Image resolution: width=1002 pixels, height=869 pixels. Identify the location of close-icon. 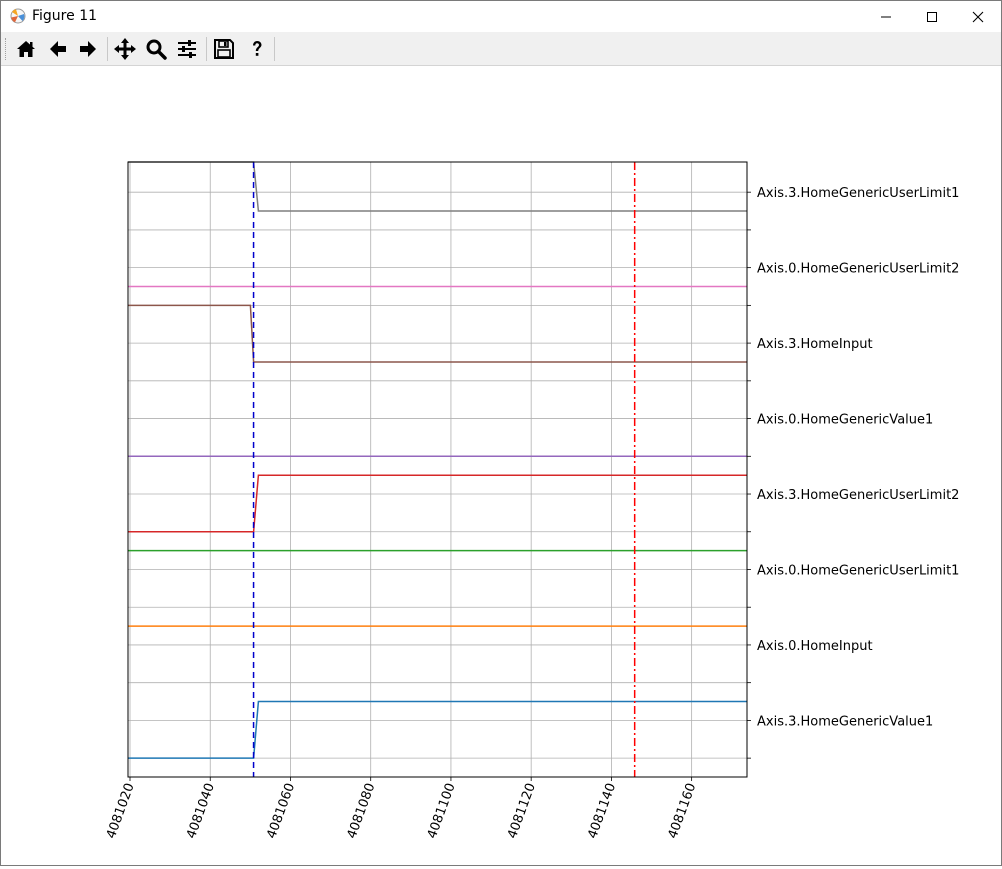
(978, 16).